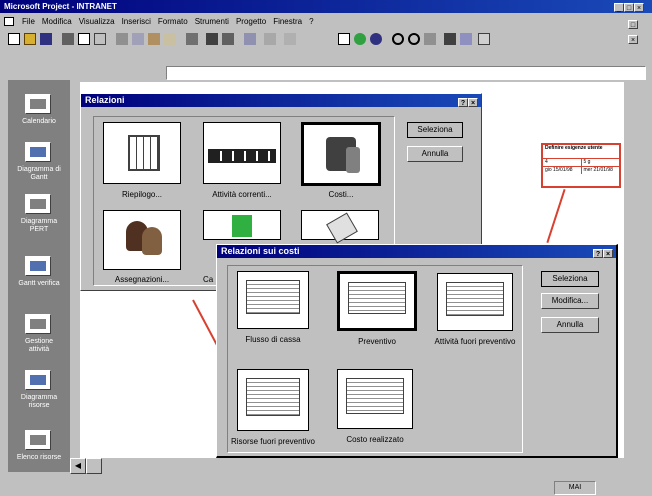  I want to click on unlink-icon, so click(228, 39).